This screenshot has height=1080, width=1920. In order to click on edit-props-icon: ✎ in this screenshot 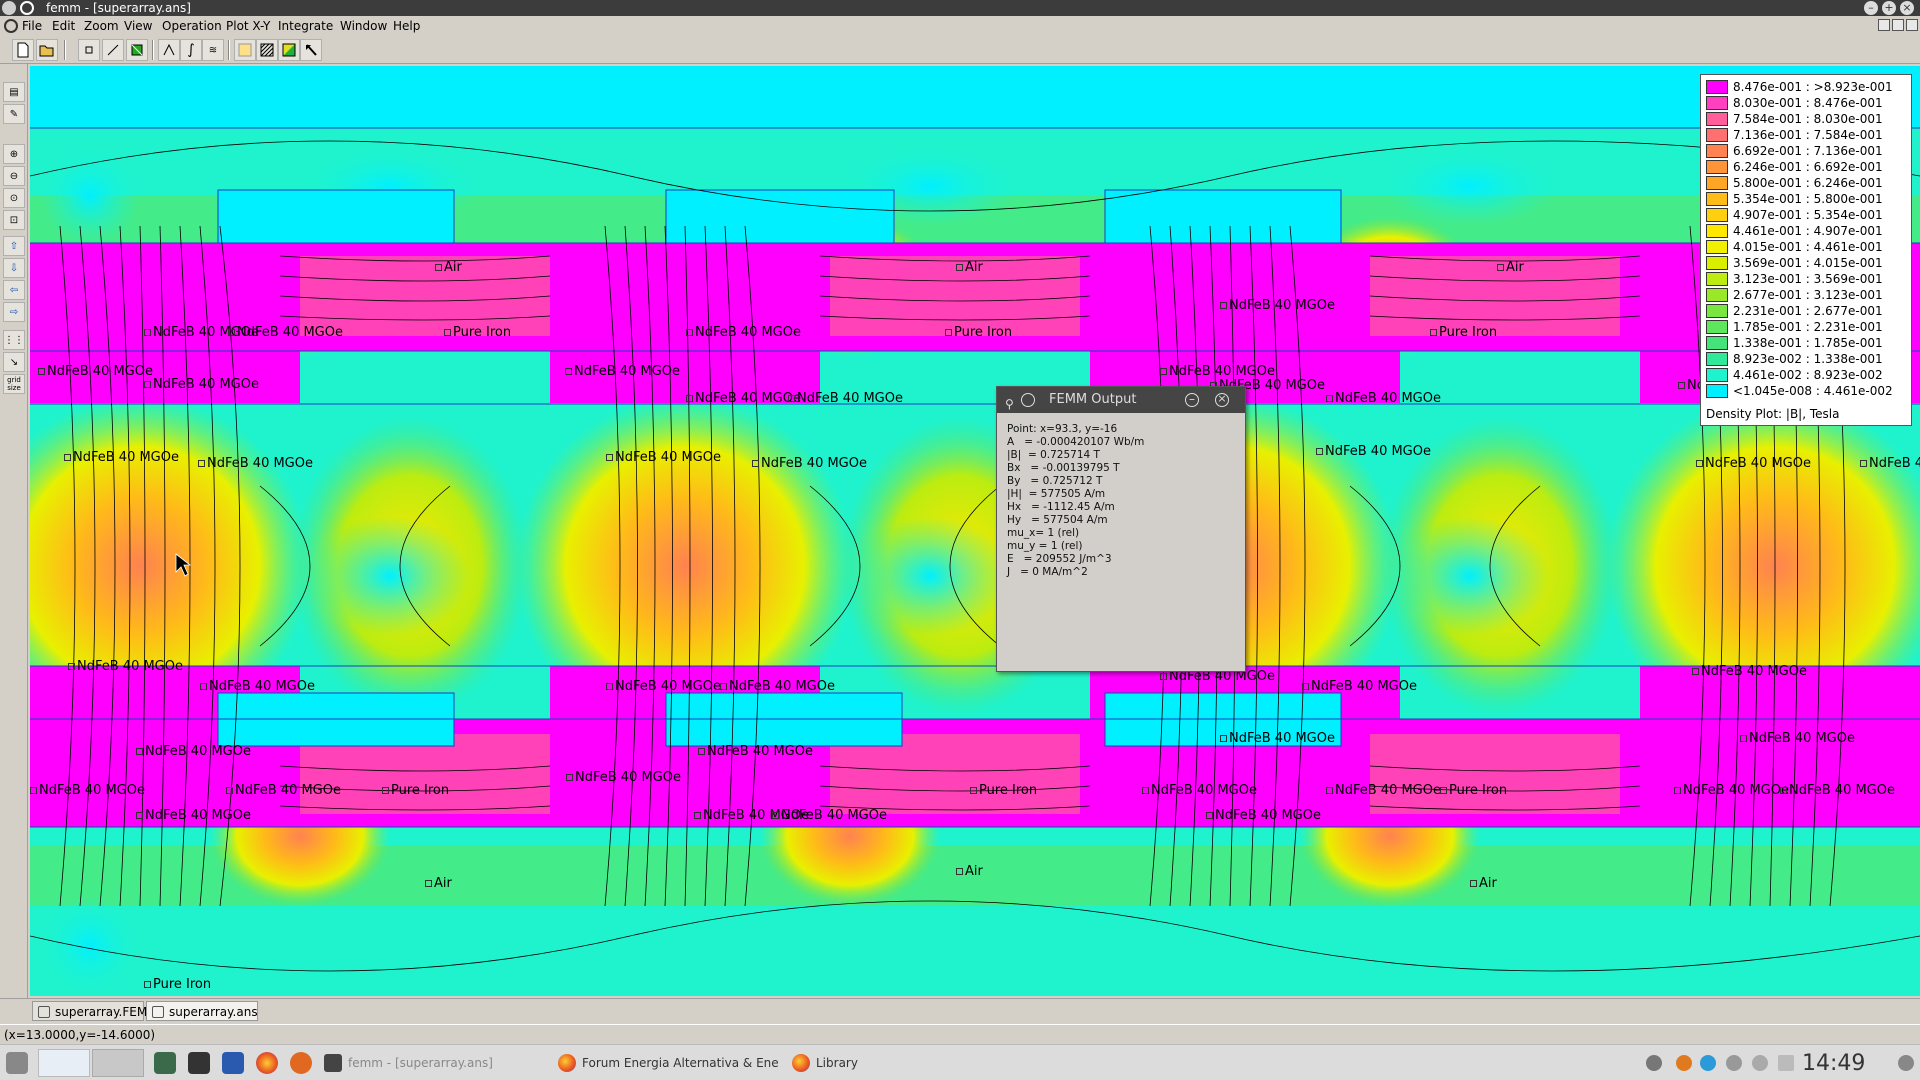, I will do `click(14, 114)`.